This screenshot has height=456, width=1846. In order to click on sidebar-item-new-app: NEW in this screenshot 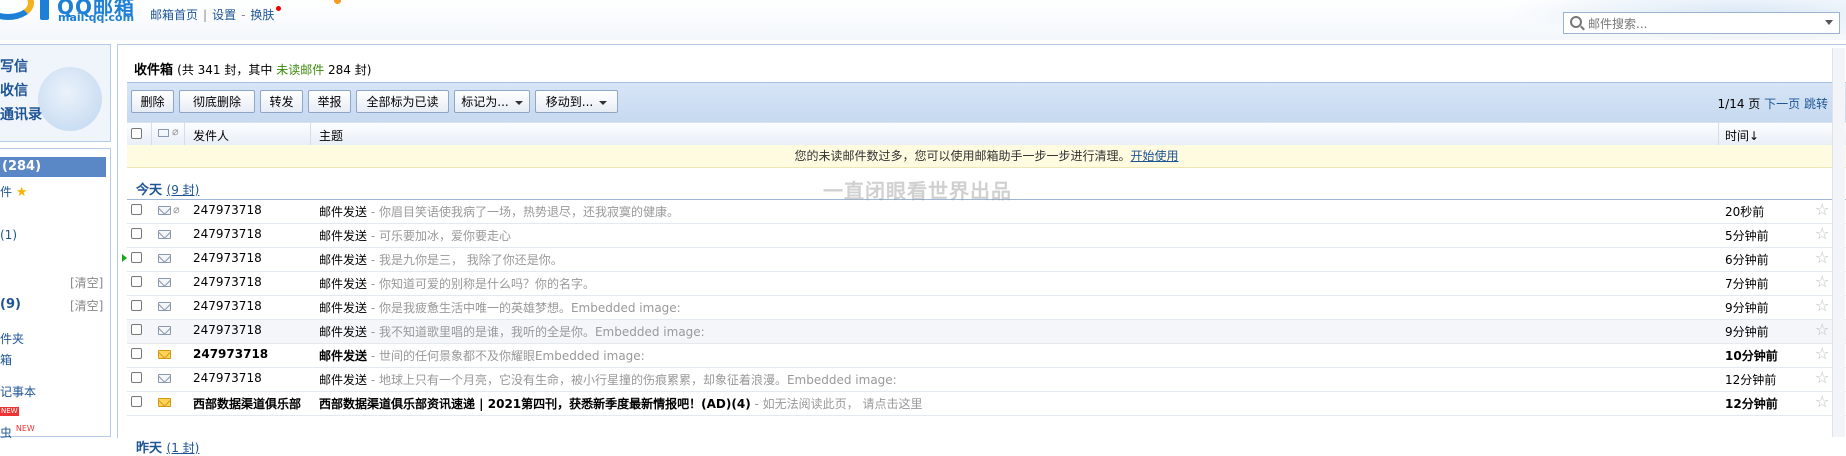, I will do `click(9, 414)`.